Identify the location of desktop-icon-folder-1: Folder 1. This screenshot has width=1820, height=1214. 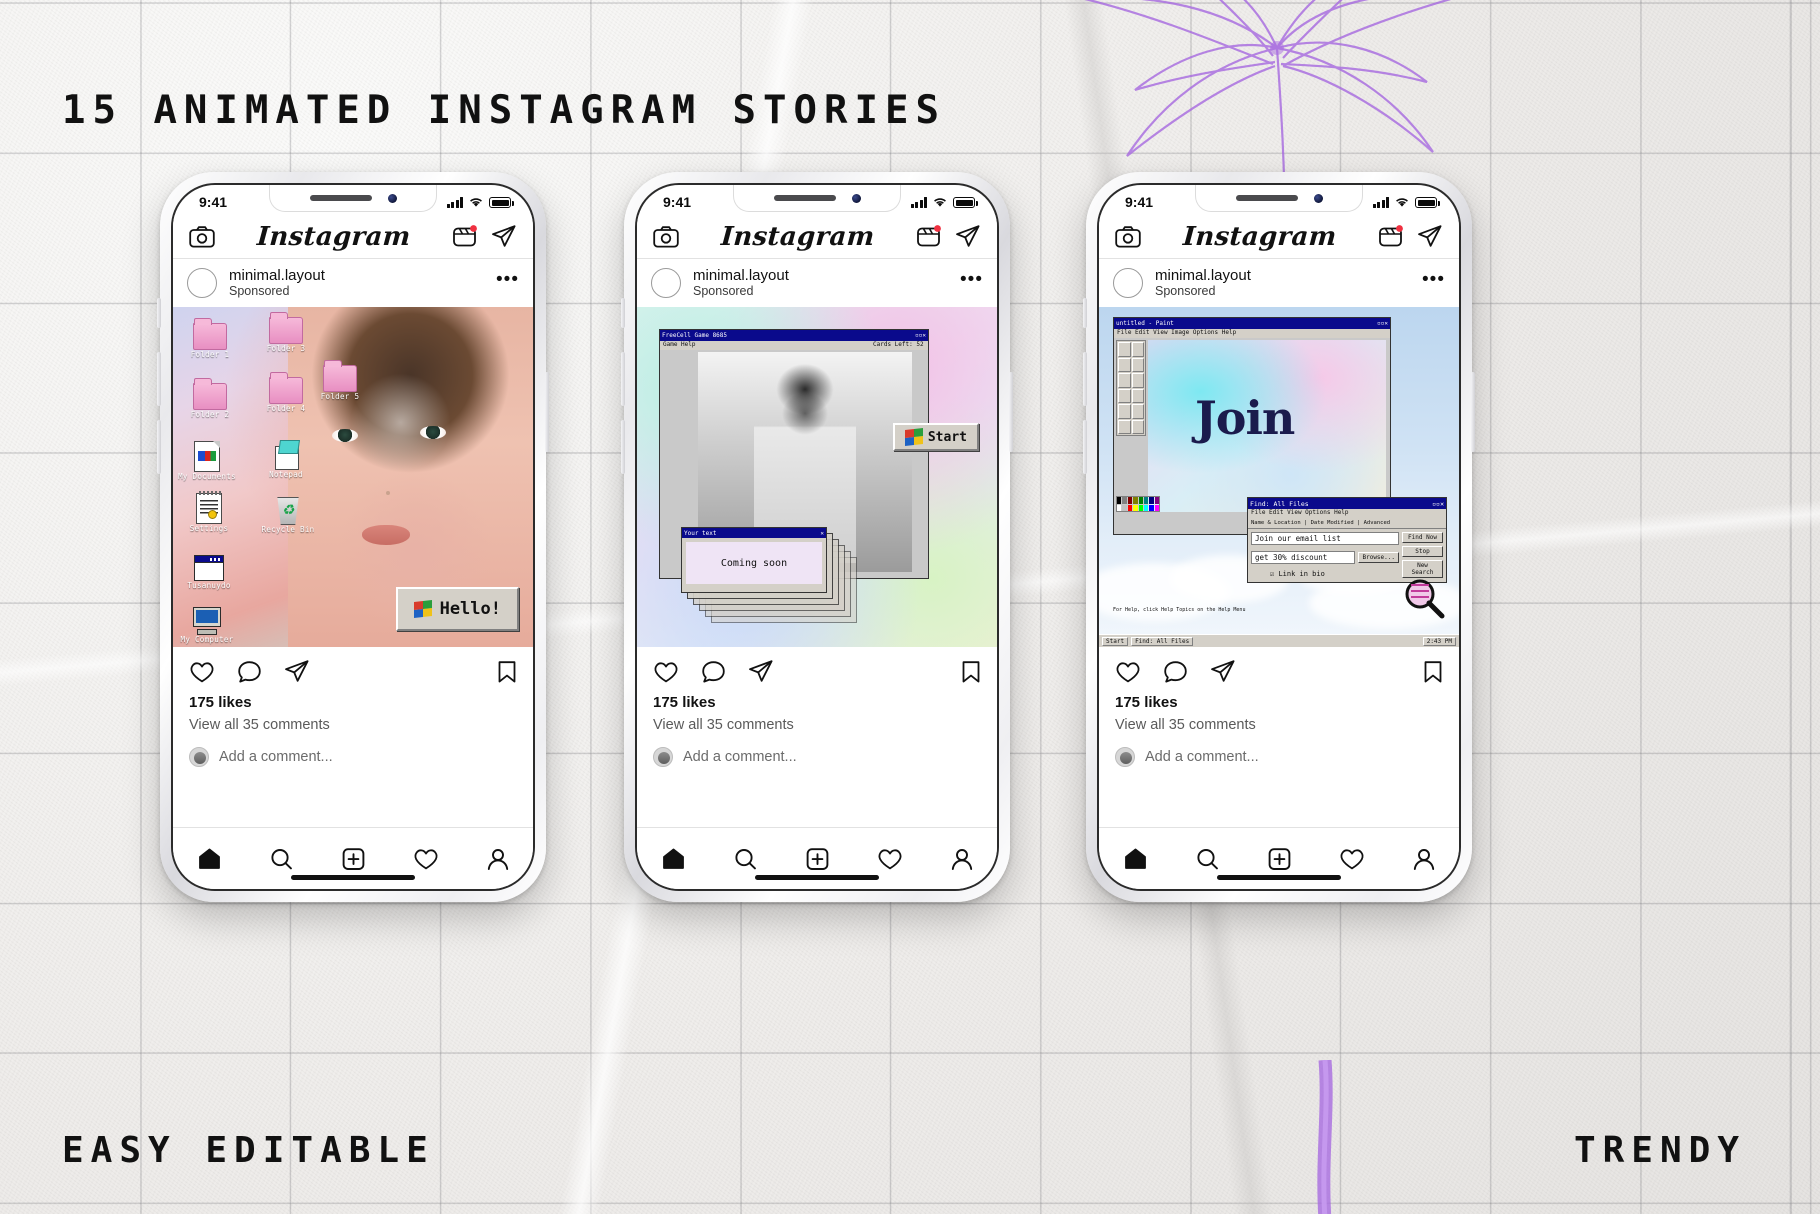
(210, 338).